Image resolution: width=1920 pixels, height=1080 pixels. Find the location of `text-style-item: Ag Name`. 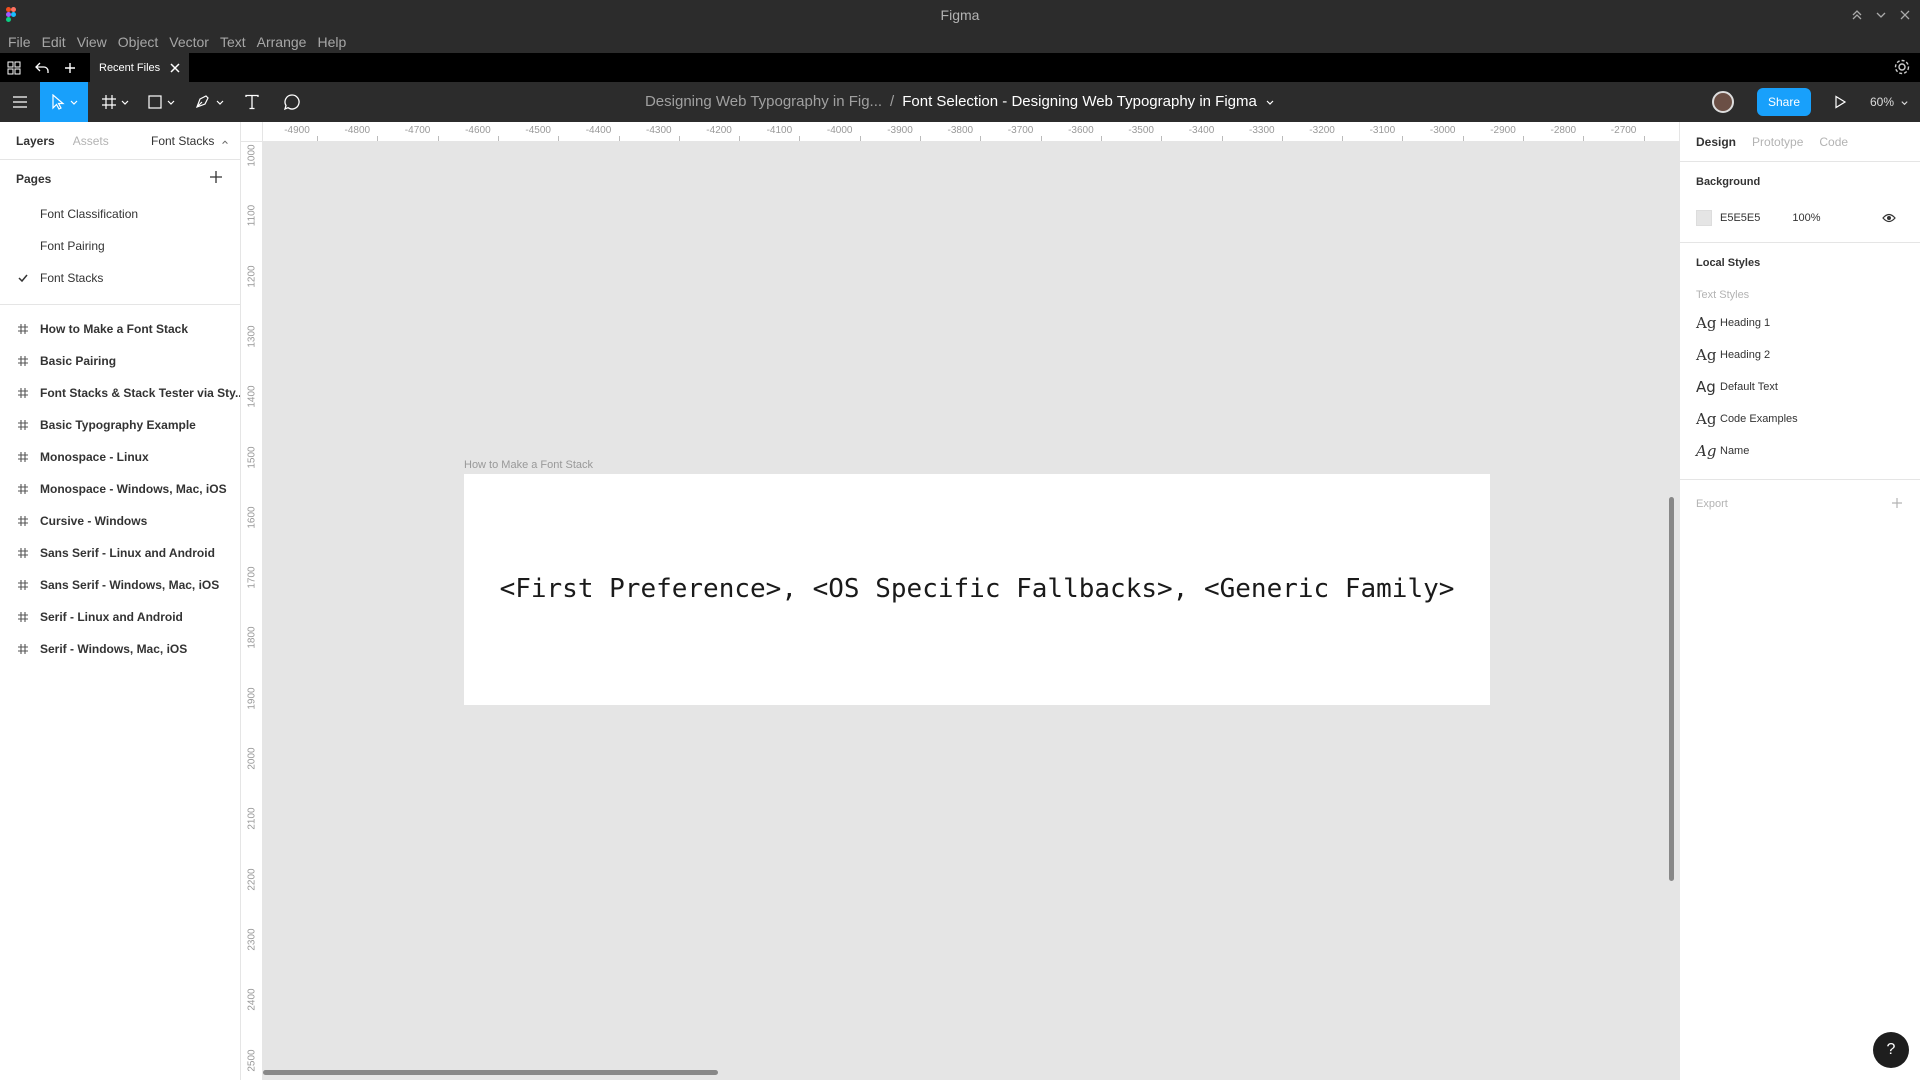

text-style-item: Ag Name is located at coordinates (1800, 451).